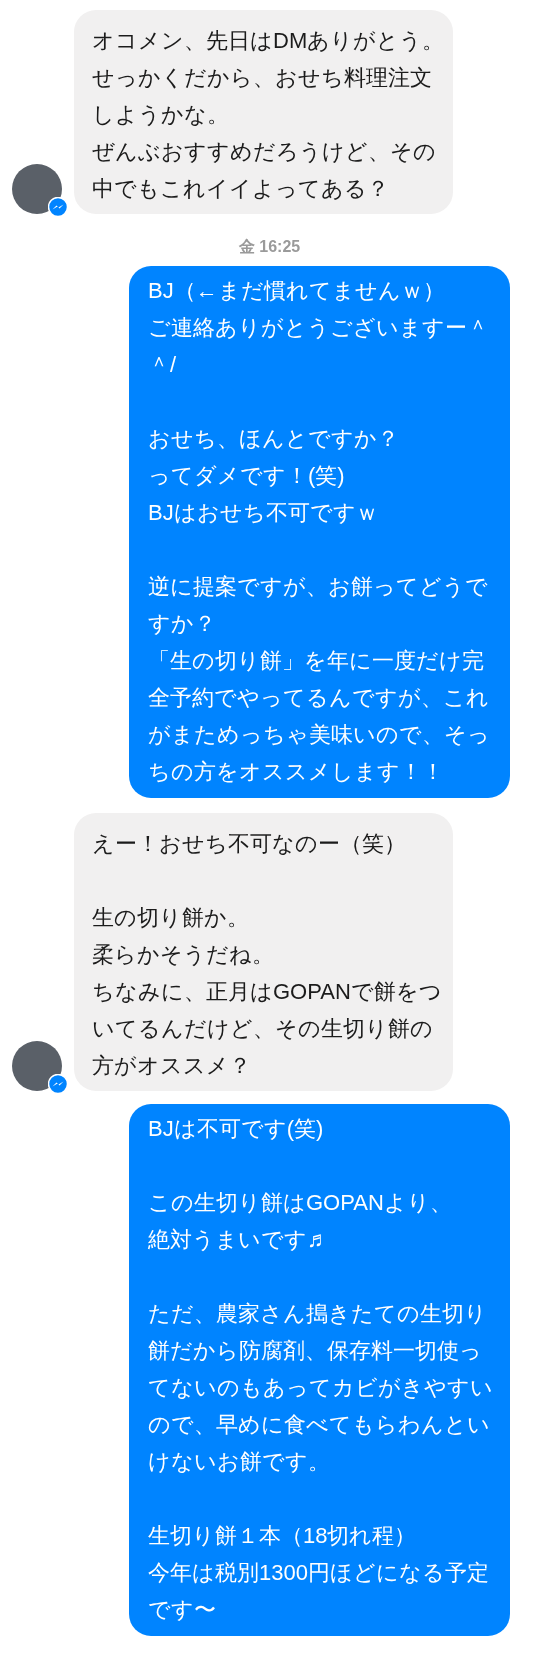 This screenshot has height=1677, width=539. I want to click on message-text: せっかくだから、おせち料理注文しようかな。, so click(262, 96).